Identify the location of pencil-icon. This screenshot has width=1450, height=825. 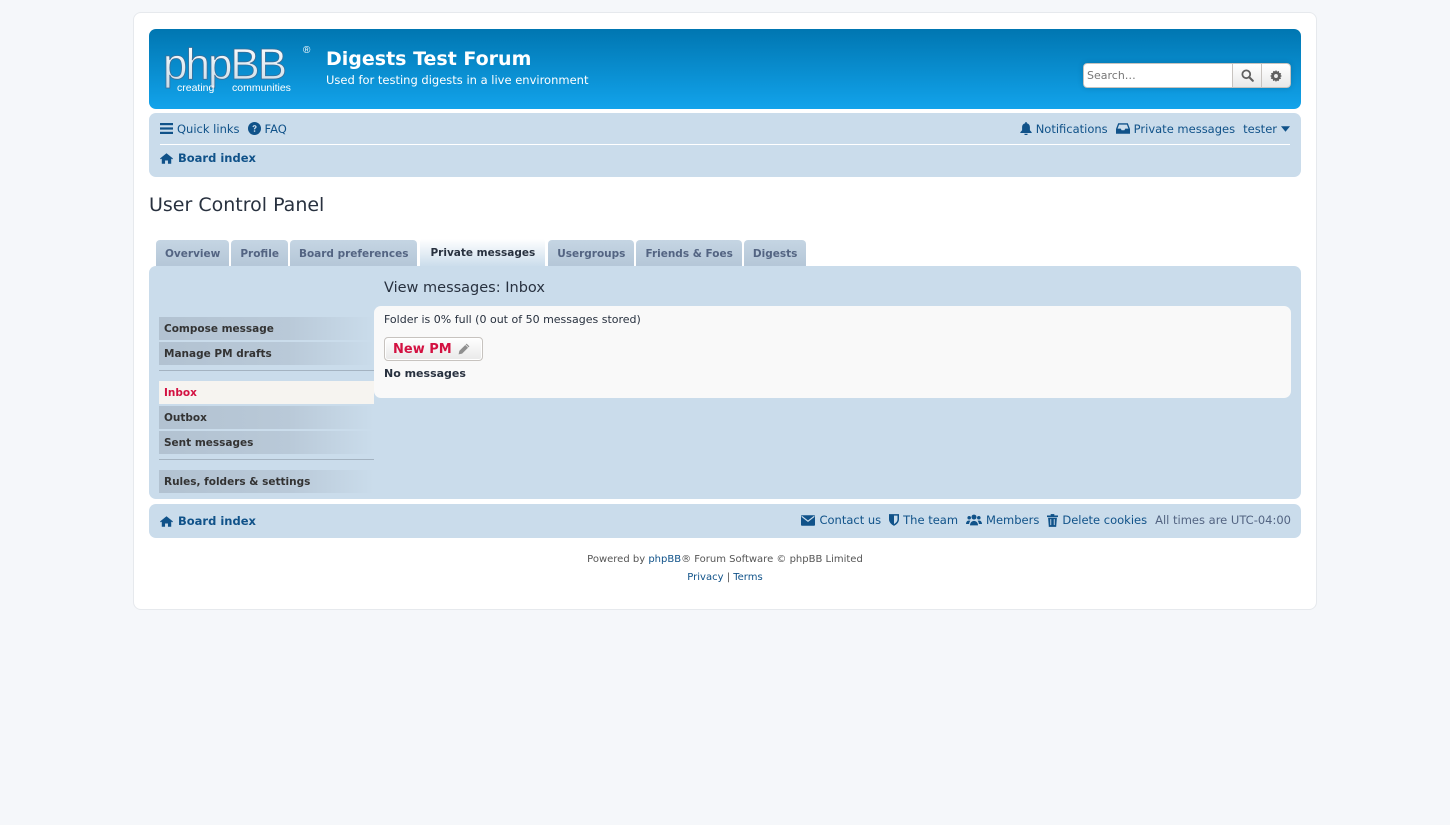
(464, 349).